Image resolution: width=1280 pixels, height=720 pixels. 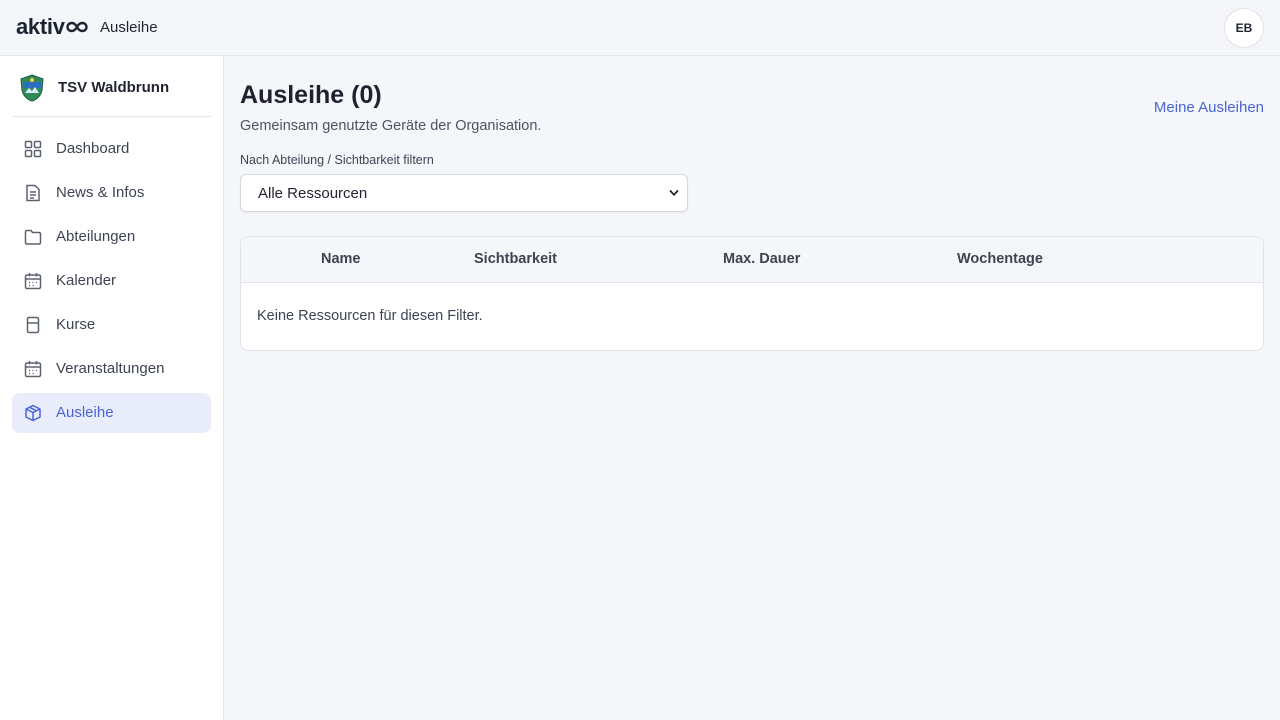 What do you see at coordinates (1244, 28) in the screenshot?
I see `user-avatar: EB` at bounding box center [1244, 28].